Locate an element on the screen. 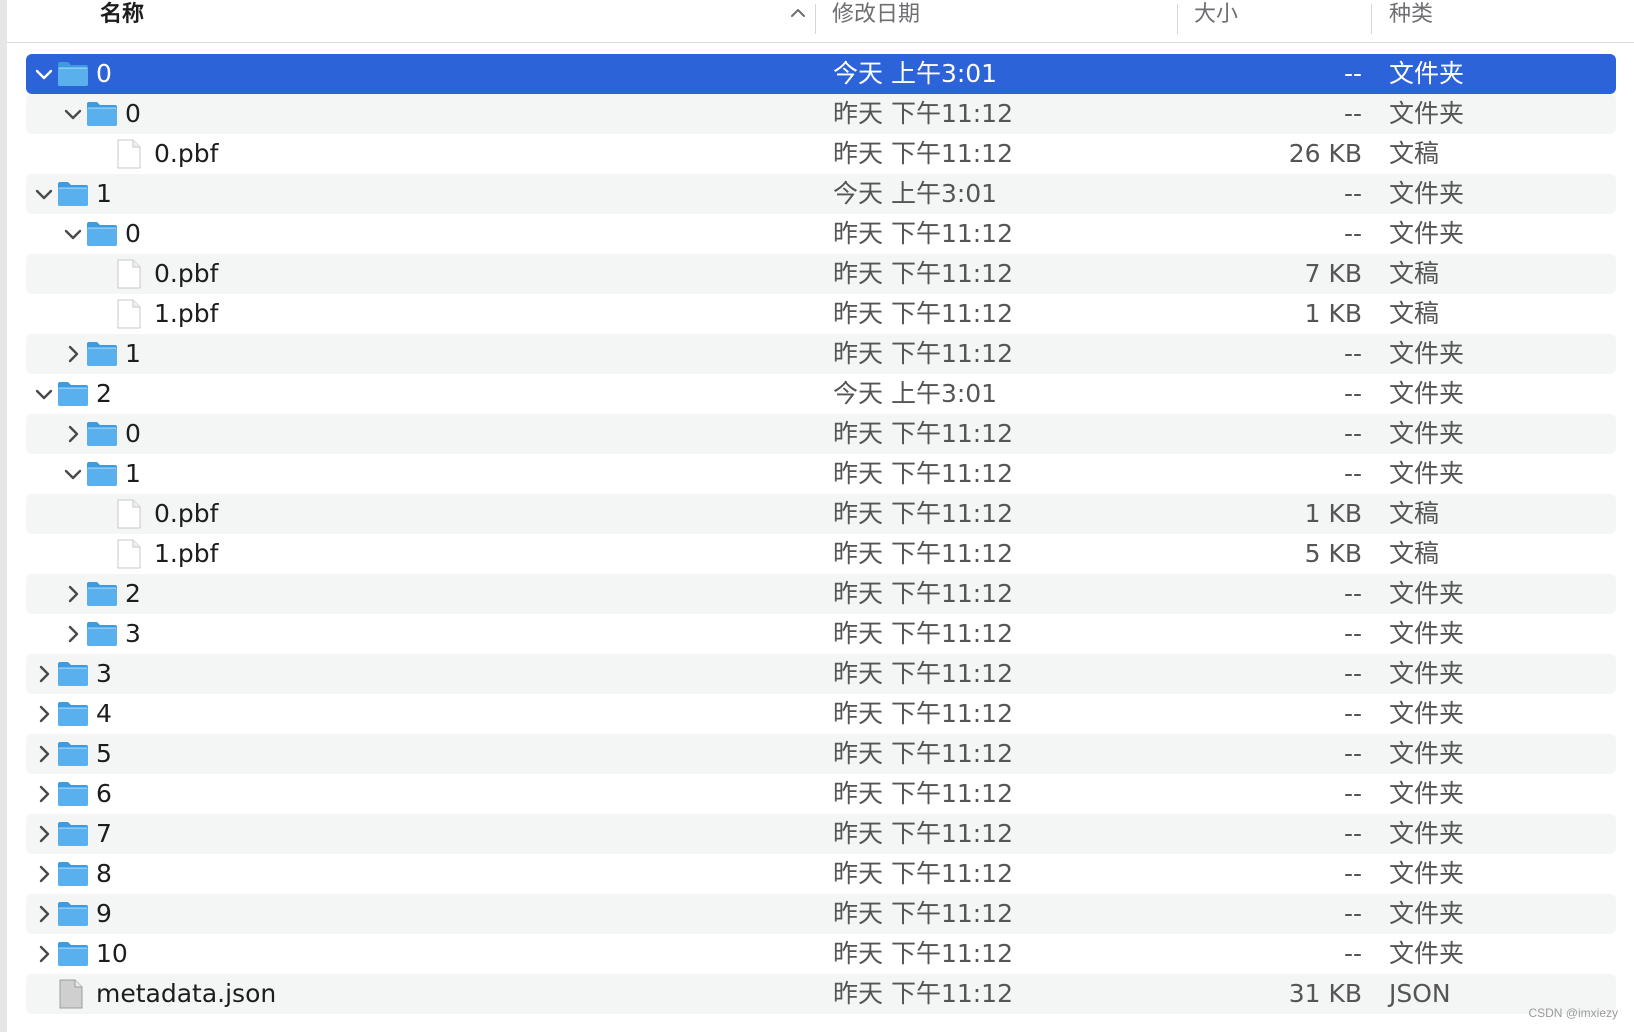 This screenshot has height=1032, width=1634. item-name: 9 is located at coordinates (104, 913).